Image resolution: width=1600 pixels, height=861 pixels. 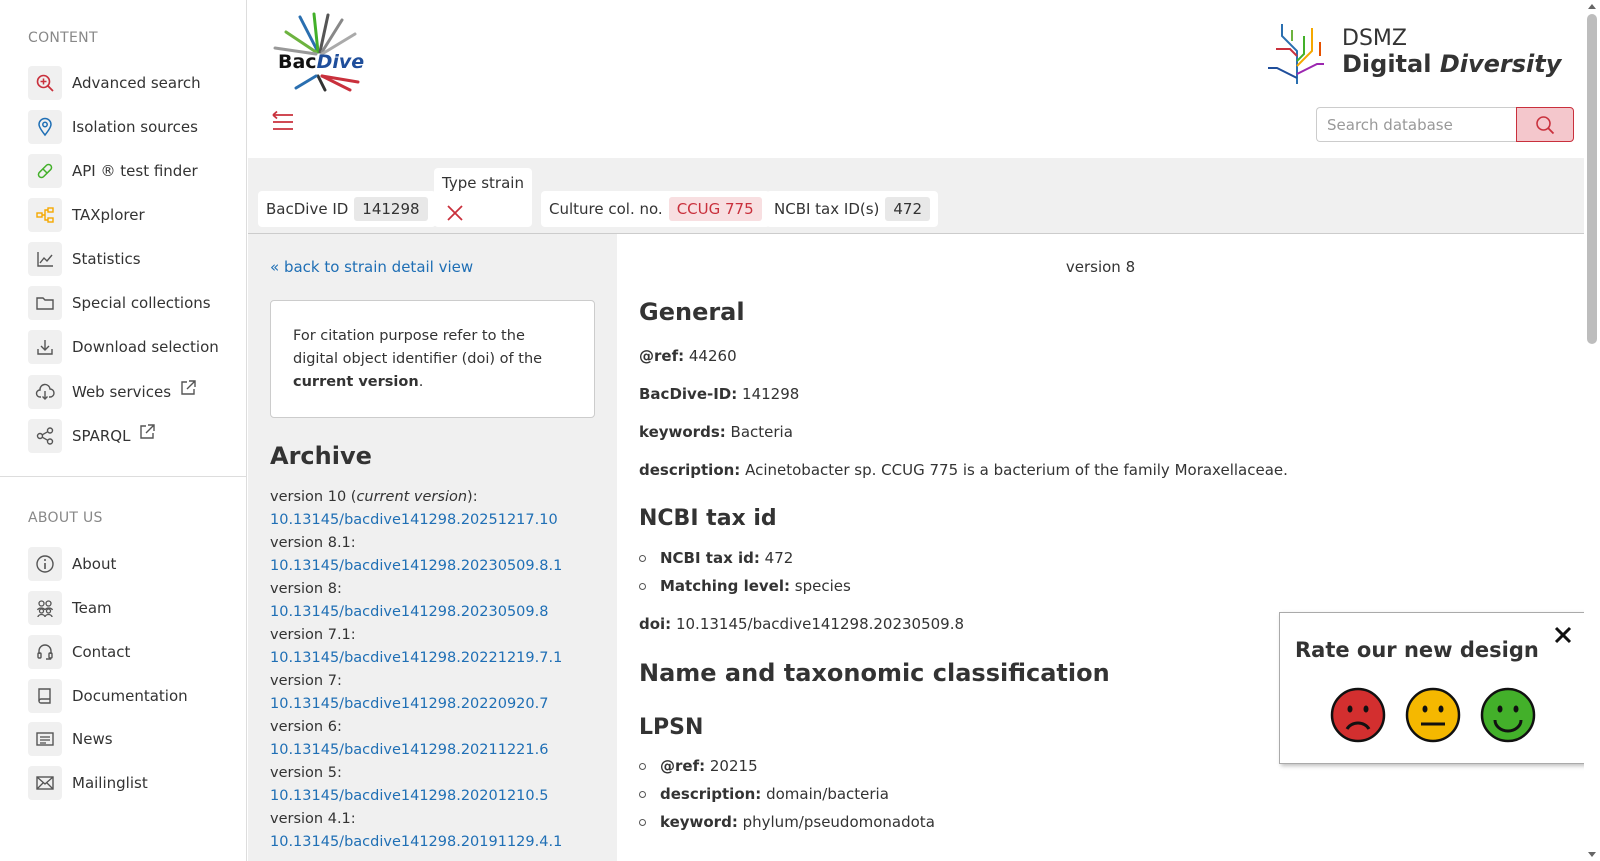 I want to click on field-label: @ref:, so click(x=683, y=766).